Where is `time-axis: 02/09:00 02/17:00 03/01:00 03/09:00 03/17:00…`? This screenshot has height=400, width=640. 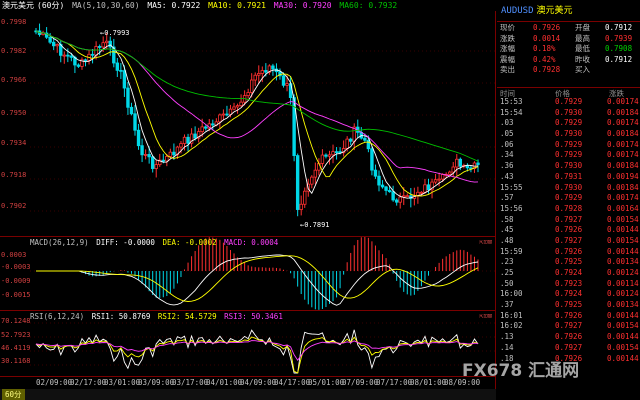
time-axis: 02/09:00 02/17:00 03/01:00 03/09:00 03/17:00… is located at coordinates (248, 382).